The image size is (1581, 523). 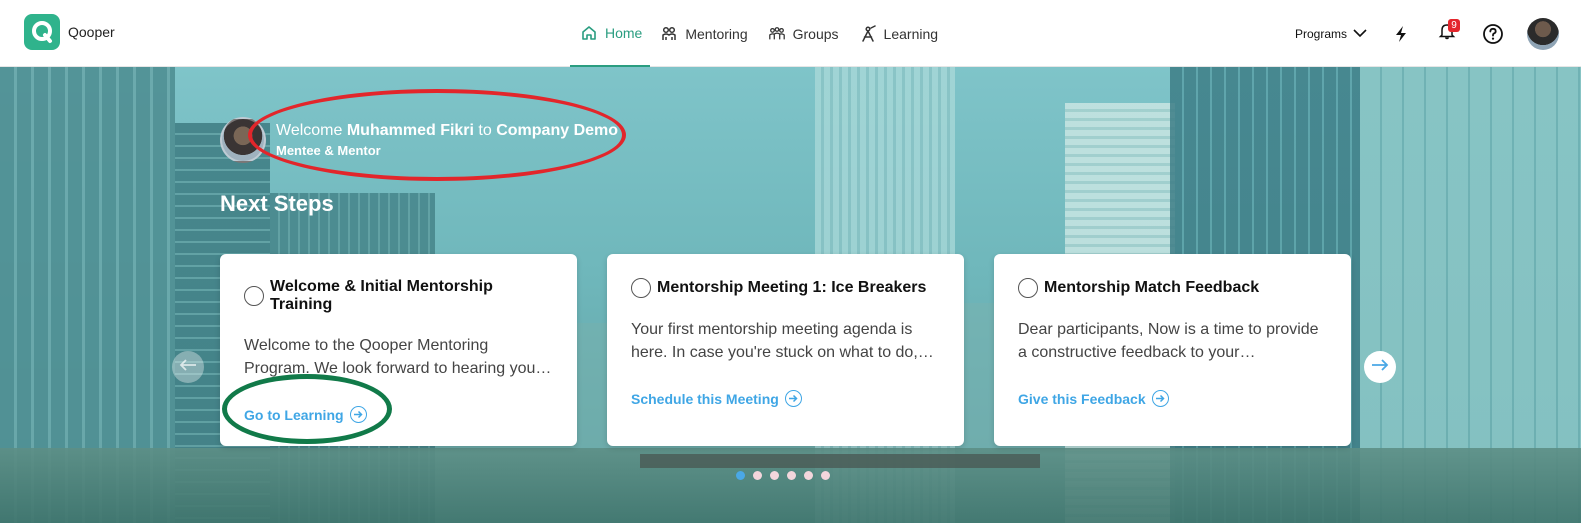 I want to click on card-link-label: Schedule this Meeting, so click(x=705, y=398).